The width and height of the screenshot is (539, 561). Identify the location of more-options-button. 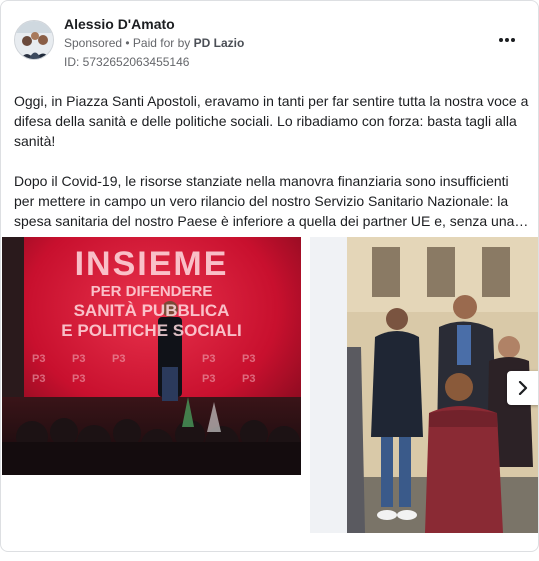
(507, 40).